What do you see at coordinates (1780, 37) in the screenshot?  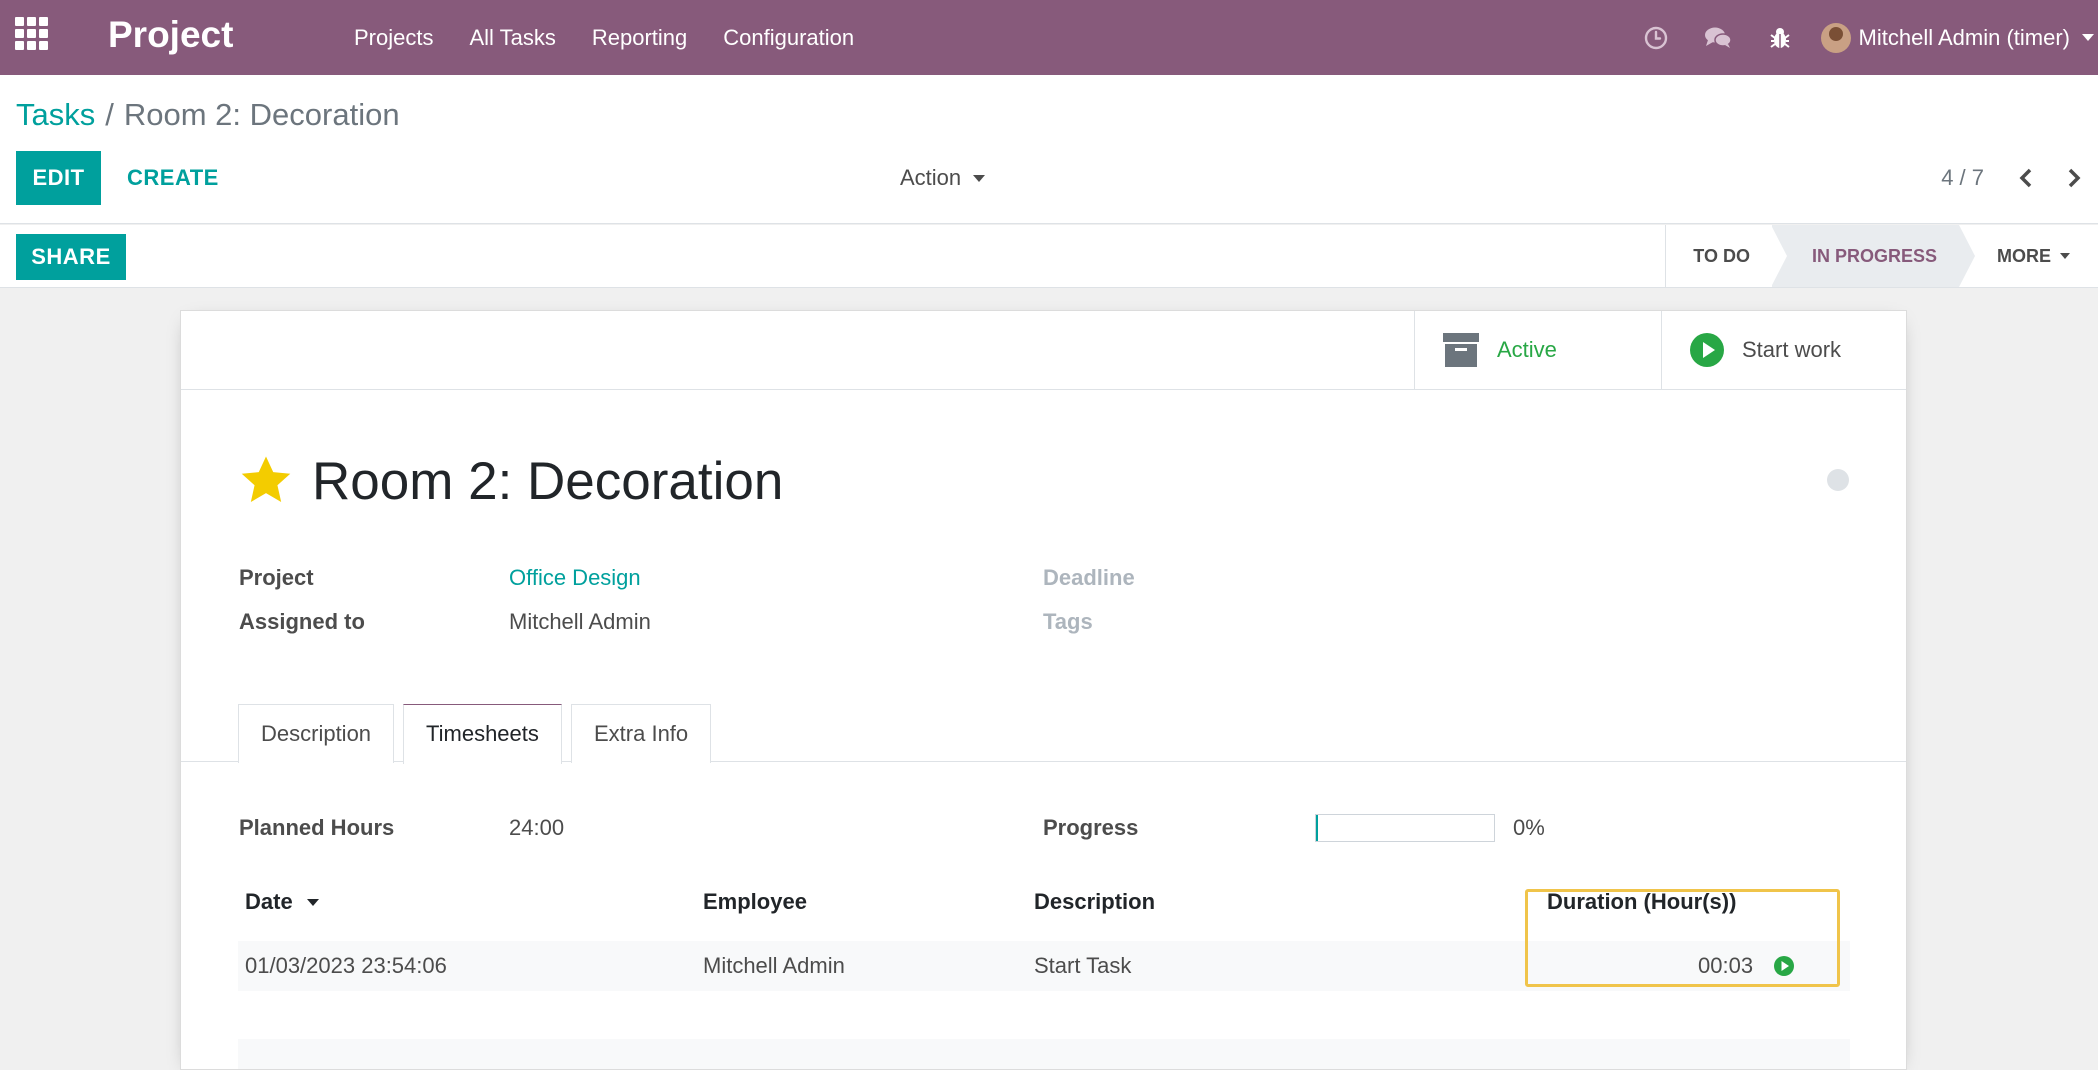 I see `bug-icon` at bounding box center [1780, 37].